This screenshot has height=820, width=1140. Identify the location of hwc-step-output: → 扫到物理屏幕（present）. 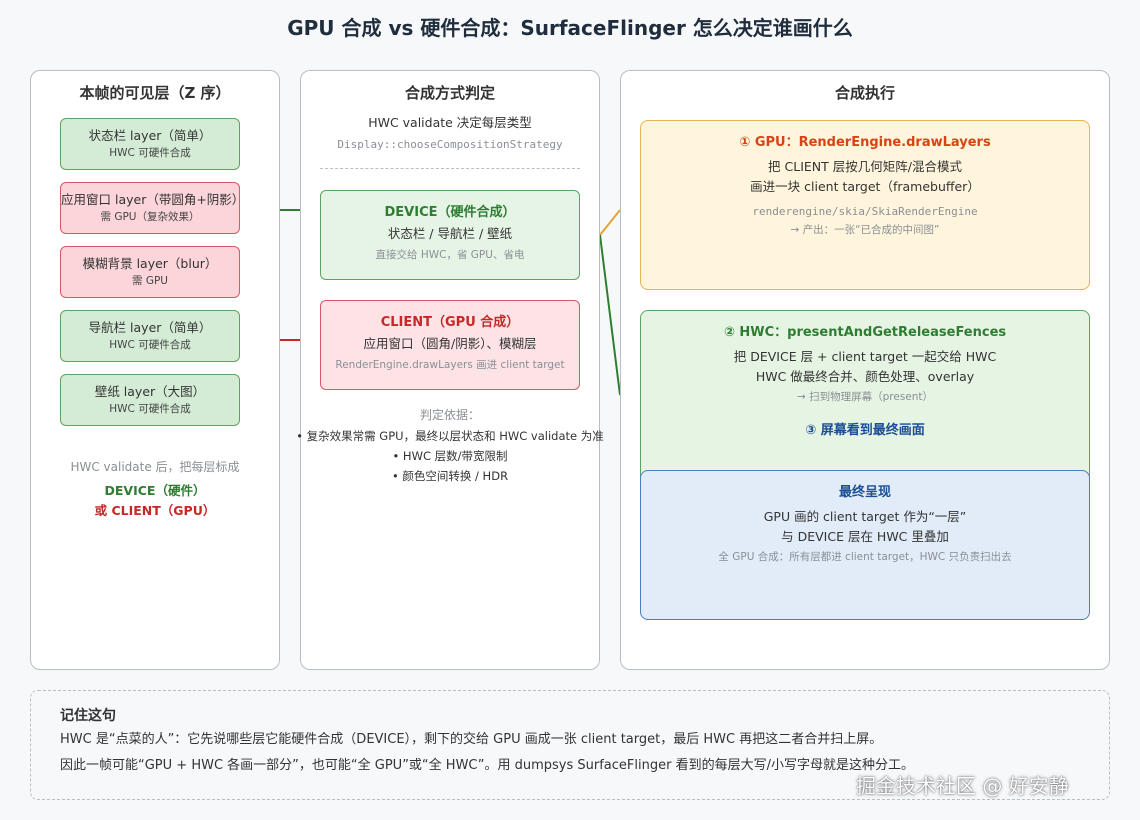
(865, 397).